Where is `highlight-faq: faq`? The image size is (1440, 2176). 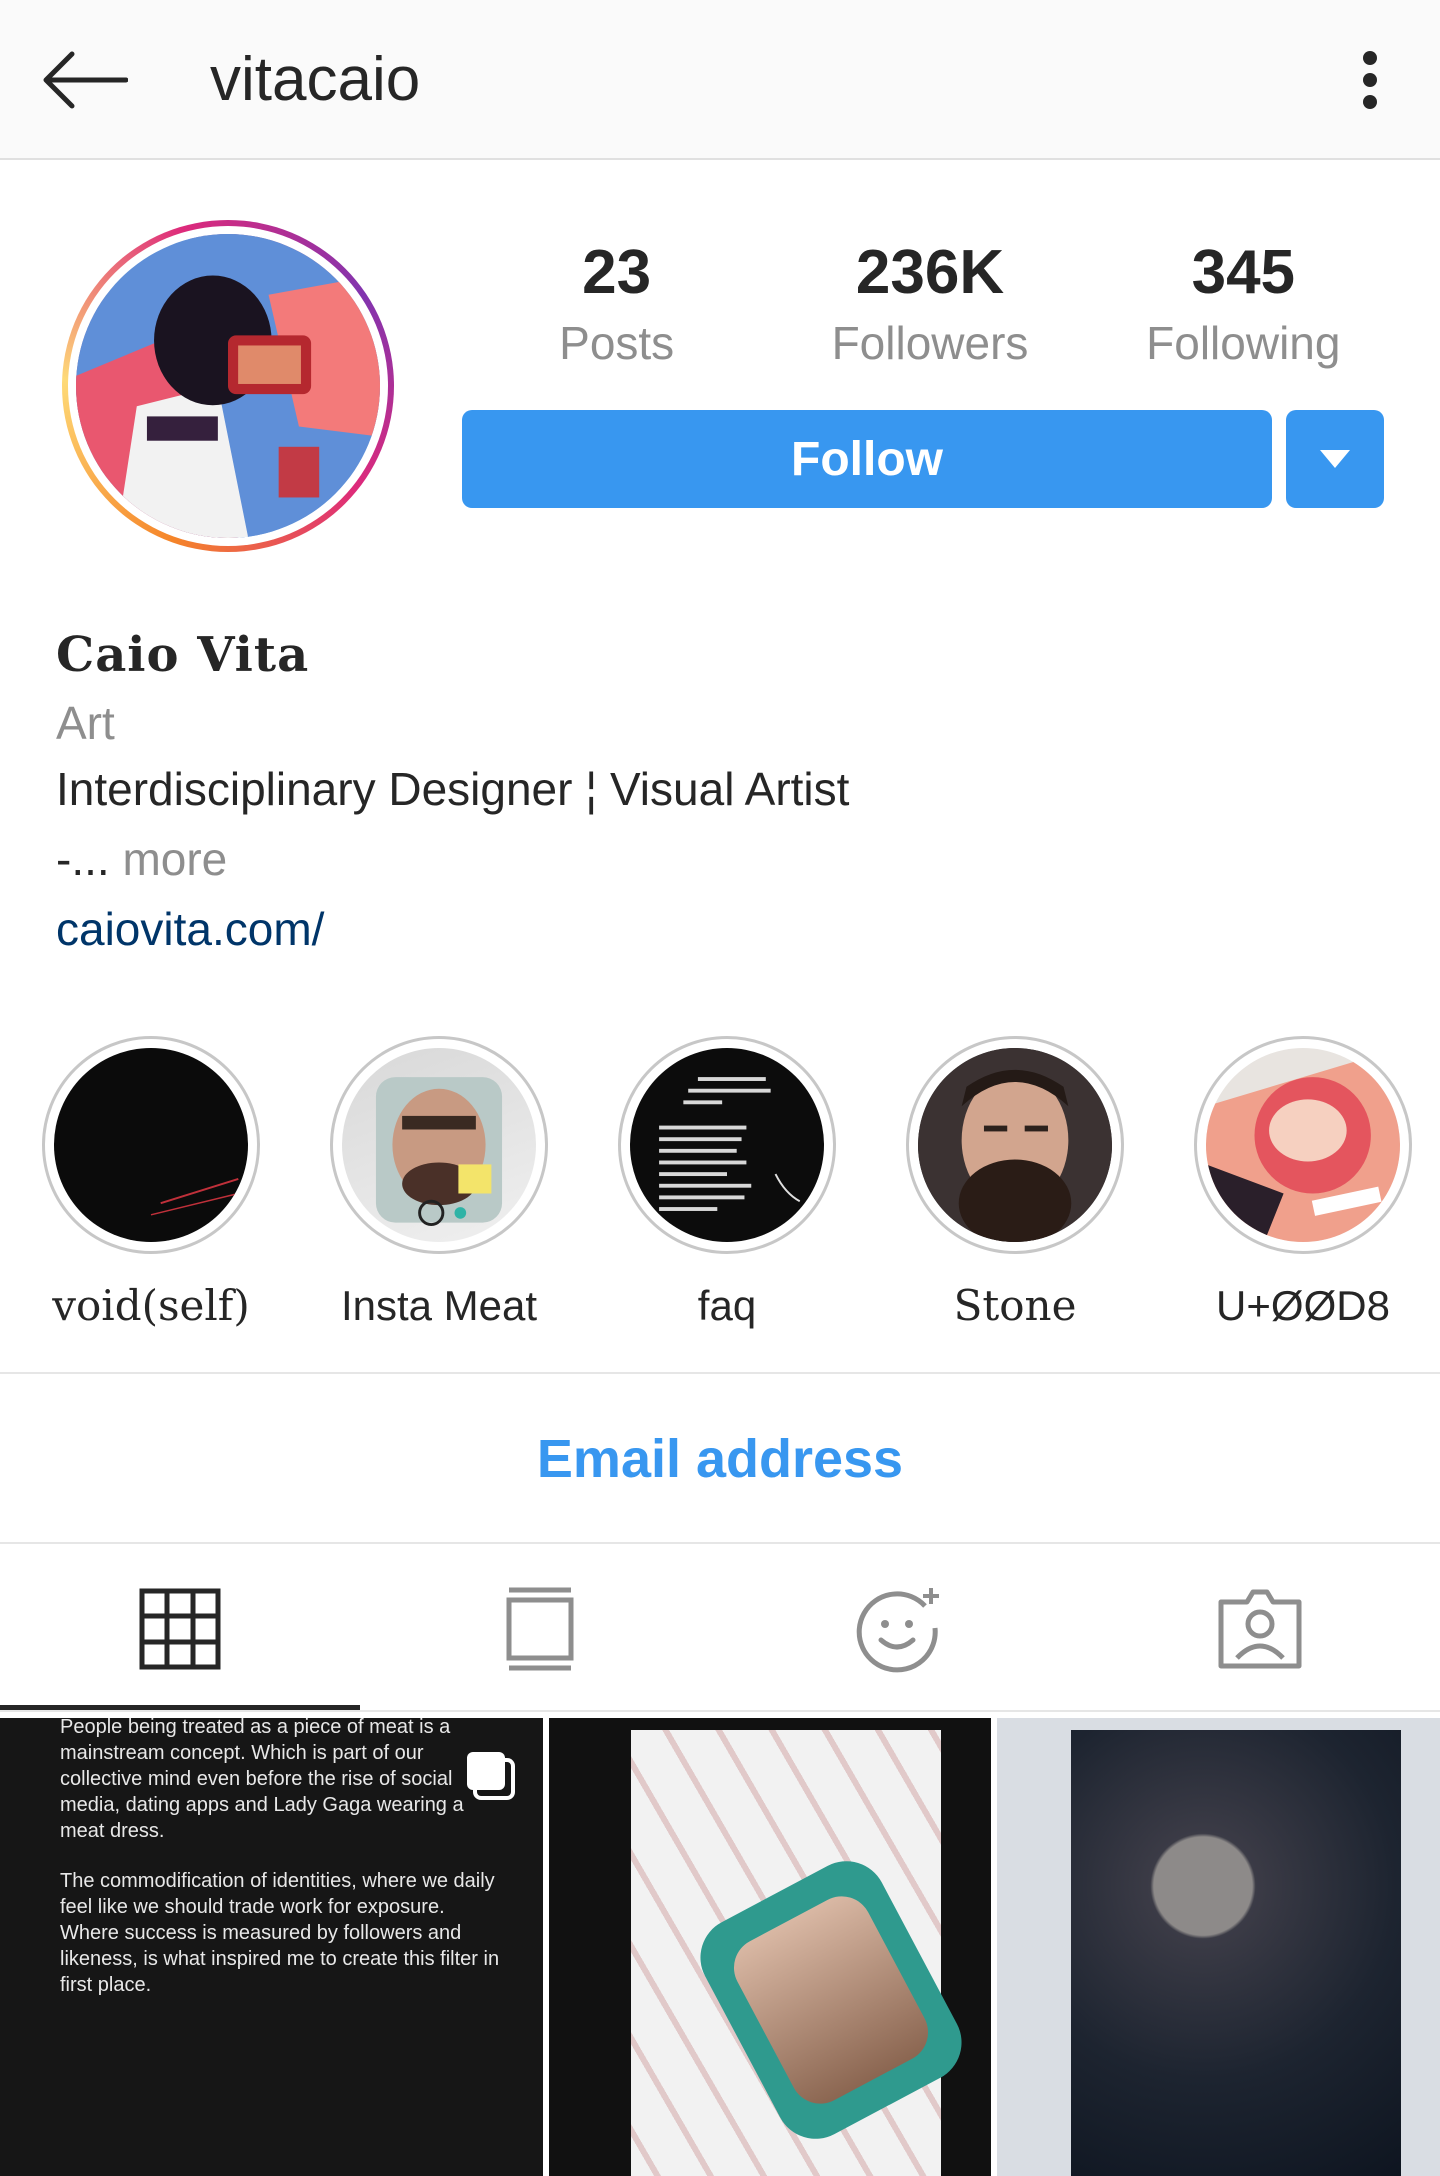
highlight-faq: faq is located at coordinates (727, 1186).